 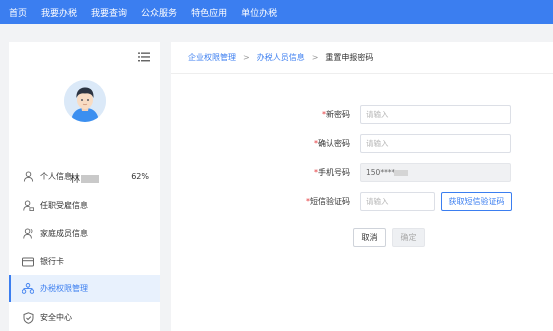 I want to click on sidebar-item-employment-info: 任职受雇信息, so click(x=84, y=205).